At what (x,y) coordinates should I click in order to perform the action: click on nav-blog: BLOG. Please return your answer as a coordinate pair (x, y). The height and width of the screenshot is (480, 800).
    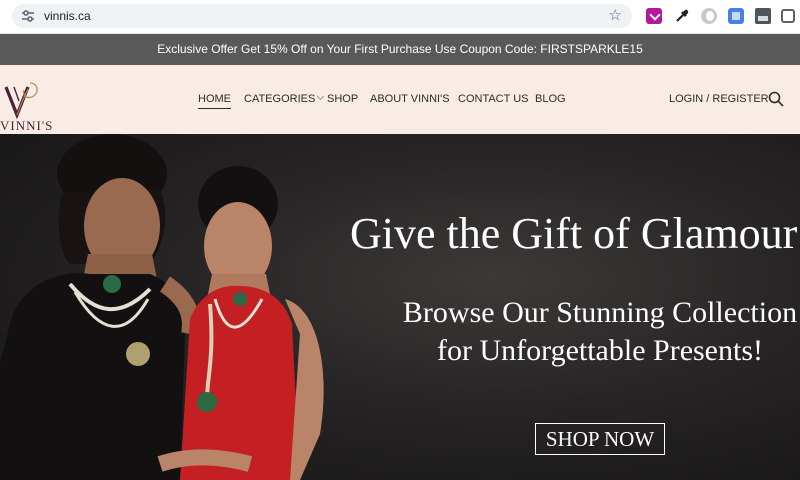
    Looking at the image, I should click on (550, 99).